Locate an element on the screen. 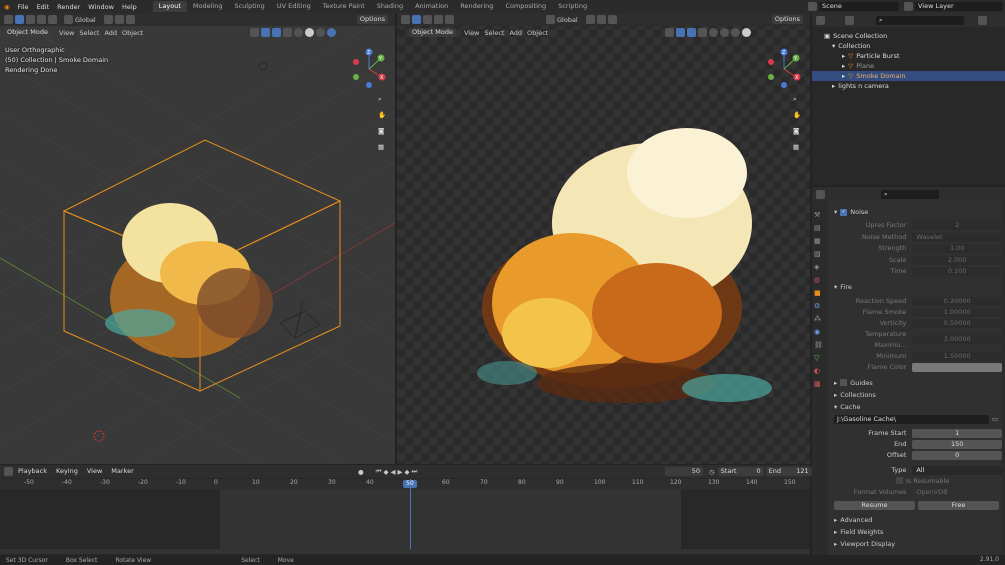 The height and width of the screenshot is (565, 1005). modifier-tab-icon: ⚙ is located at coordinates (820, 306).